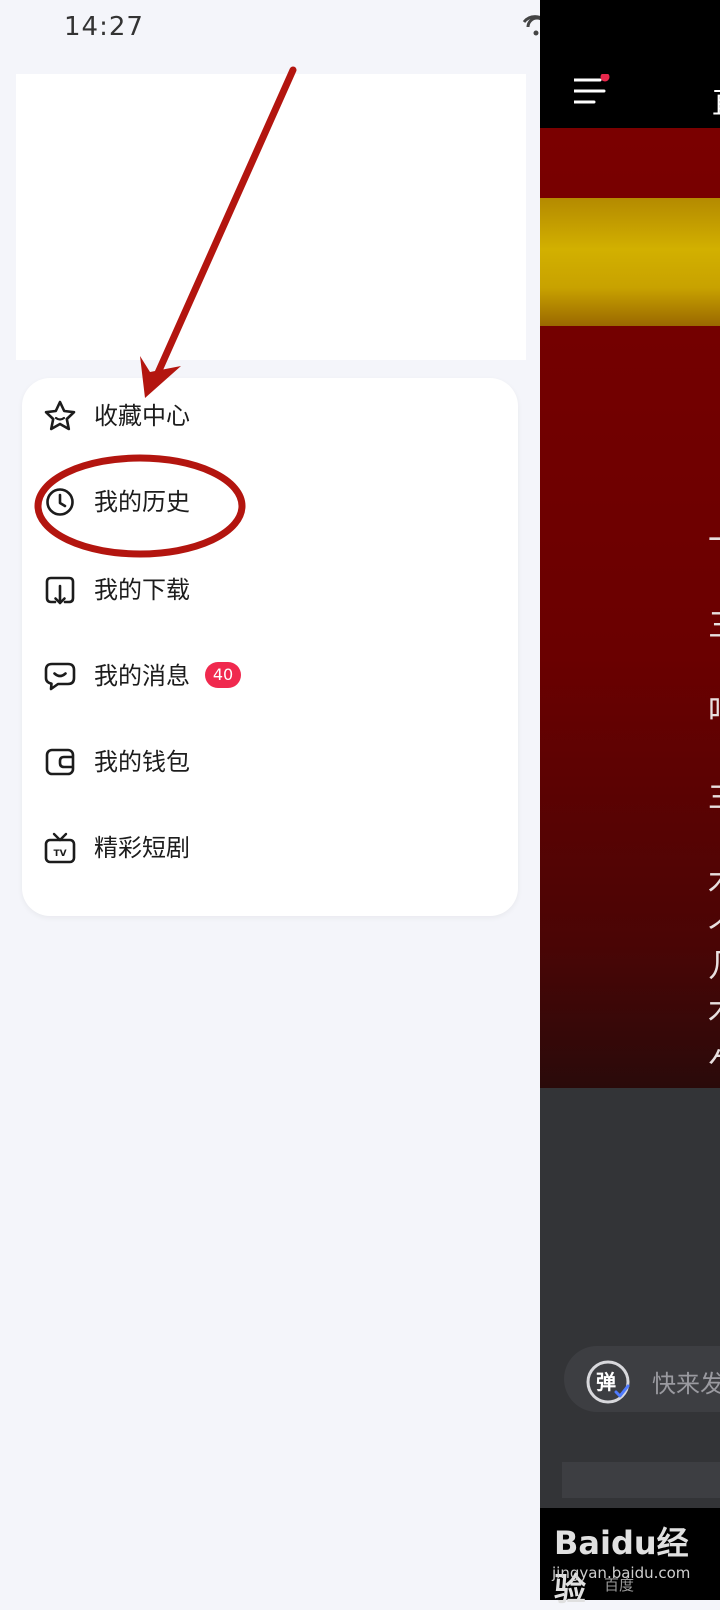 The image size is (720, 1610). Describe the element at coordinates (142, 762) in the screenshot. I see `menu-item-label: 我的钱包` at that location.